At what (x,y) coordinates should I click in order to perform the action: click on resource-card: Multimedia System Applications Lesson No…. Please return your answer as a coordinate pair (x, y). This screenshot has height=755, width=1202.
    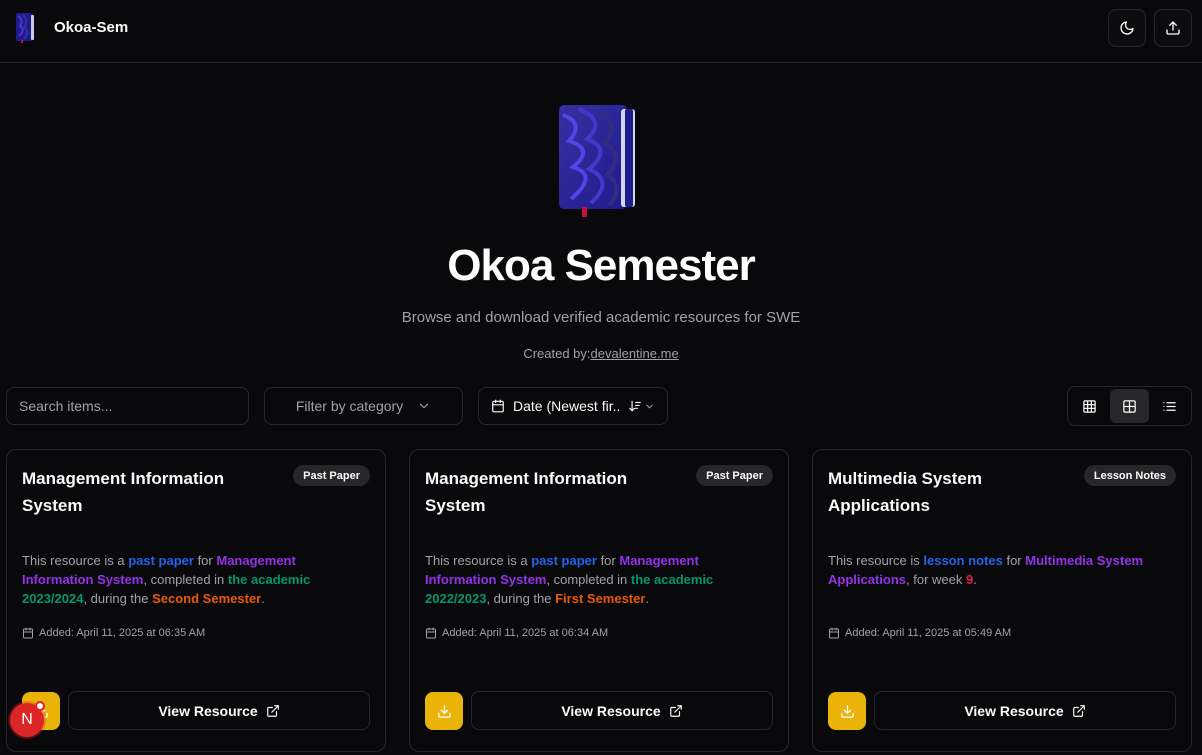
    Looking at the image, I should click on (1002, 600).